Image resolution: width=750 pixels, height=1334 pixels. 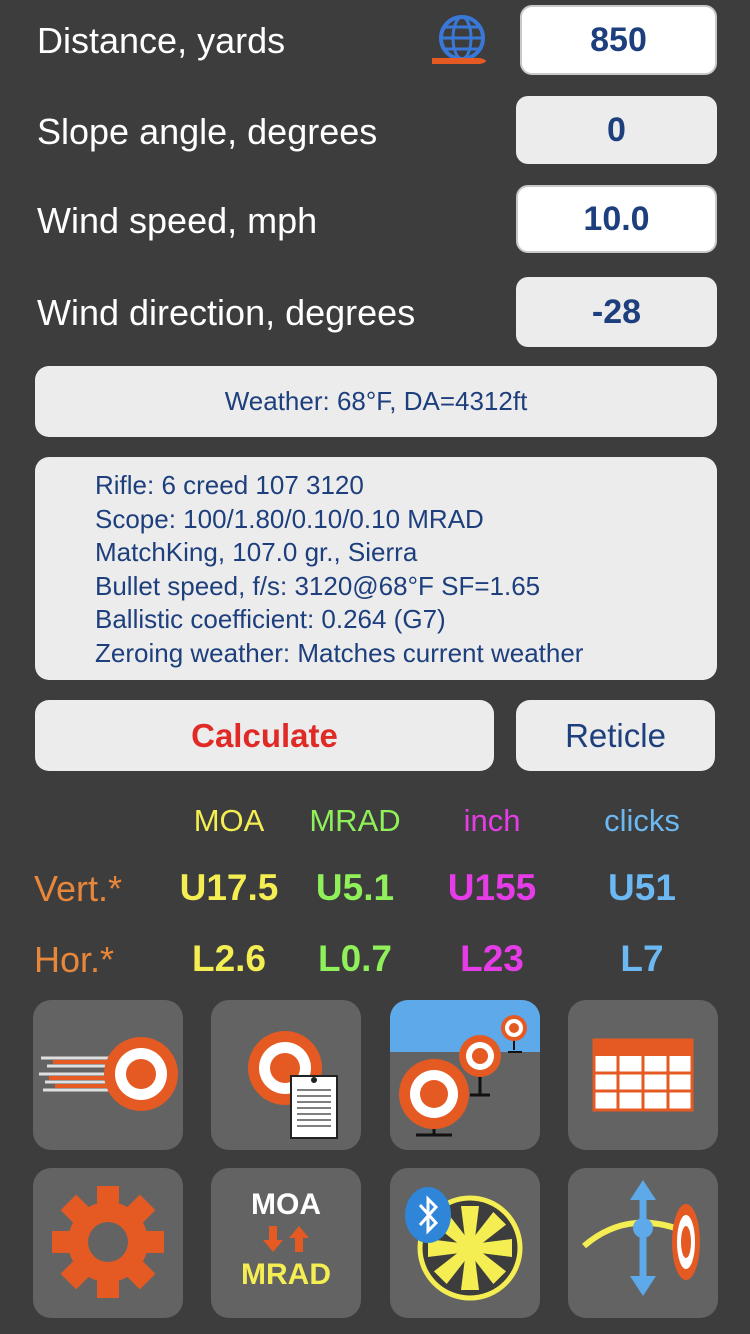 I want to click on wind-direction-input: -28, so click(x=616, y=312).